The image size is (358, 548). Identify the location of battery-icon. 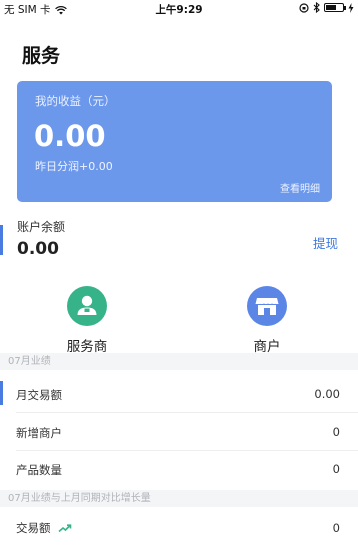
(335, 7).